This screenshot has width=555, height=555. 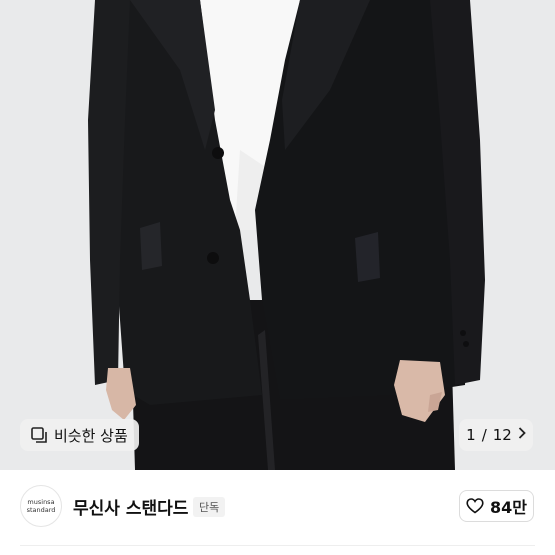 I want to click on exclusive-badge: 단독, so click(x=209, y=507).